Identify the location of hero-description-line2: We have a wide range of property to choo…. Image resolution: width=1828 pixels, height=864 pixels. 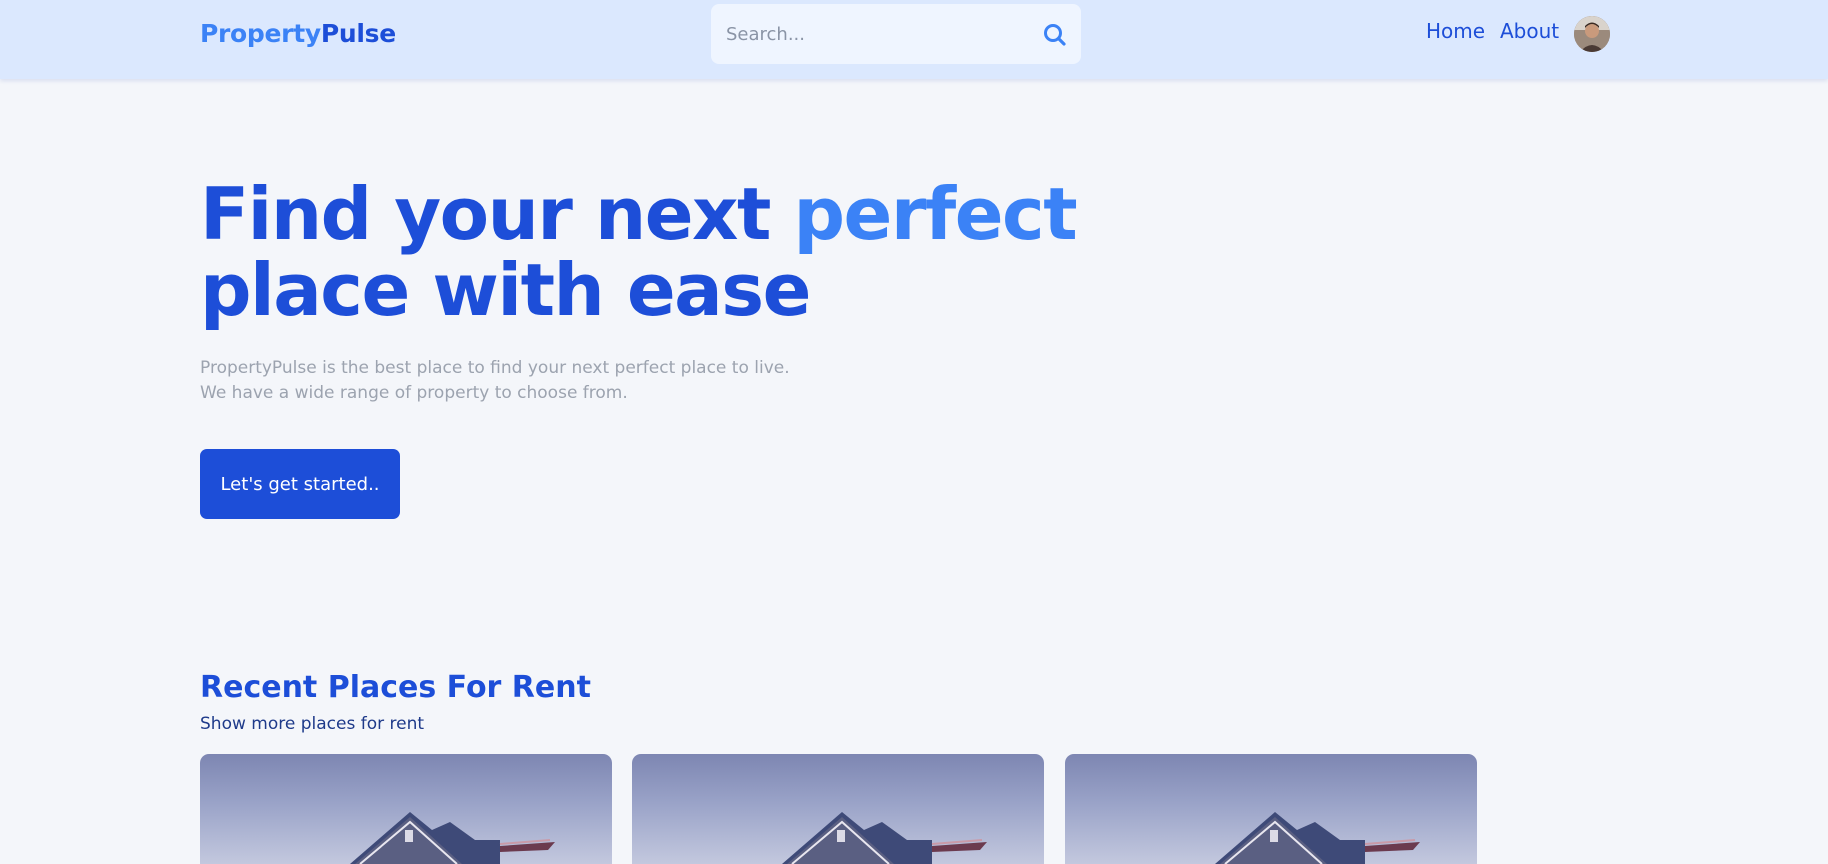
(414, 393).